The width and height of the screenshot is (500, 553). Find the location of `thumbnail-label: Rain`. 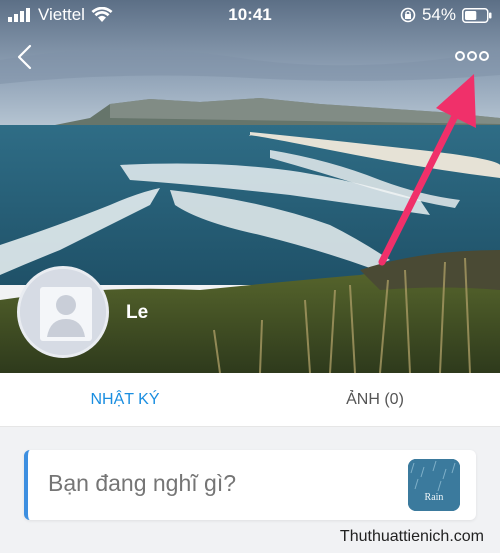

thumbnail-label: Rain is located at coordinates (434, 497).